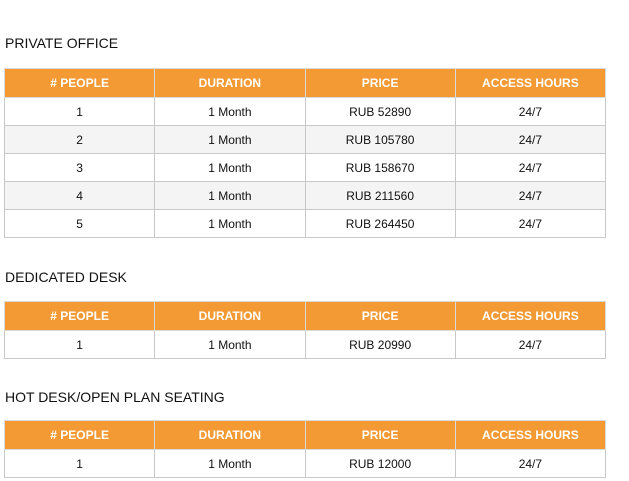 The image size is (629, 481). Describe the element at coordinates (380, 139) in the screenshot. I see `cell-price: RUB 105780` at that location.